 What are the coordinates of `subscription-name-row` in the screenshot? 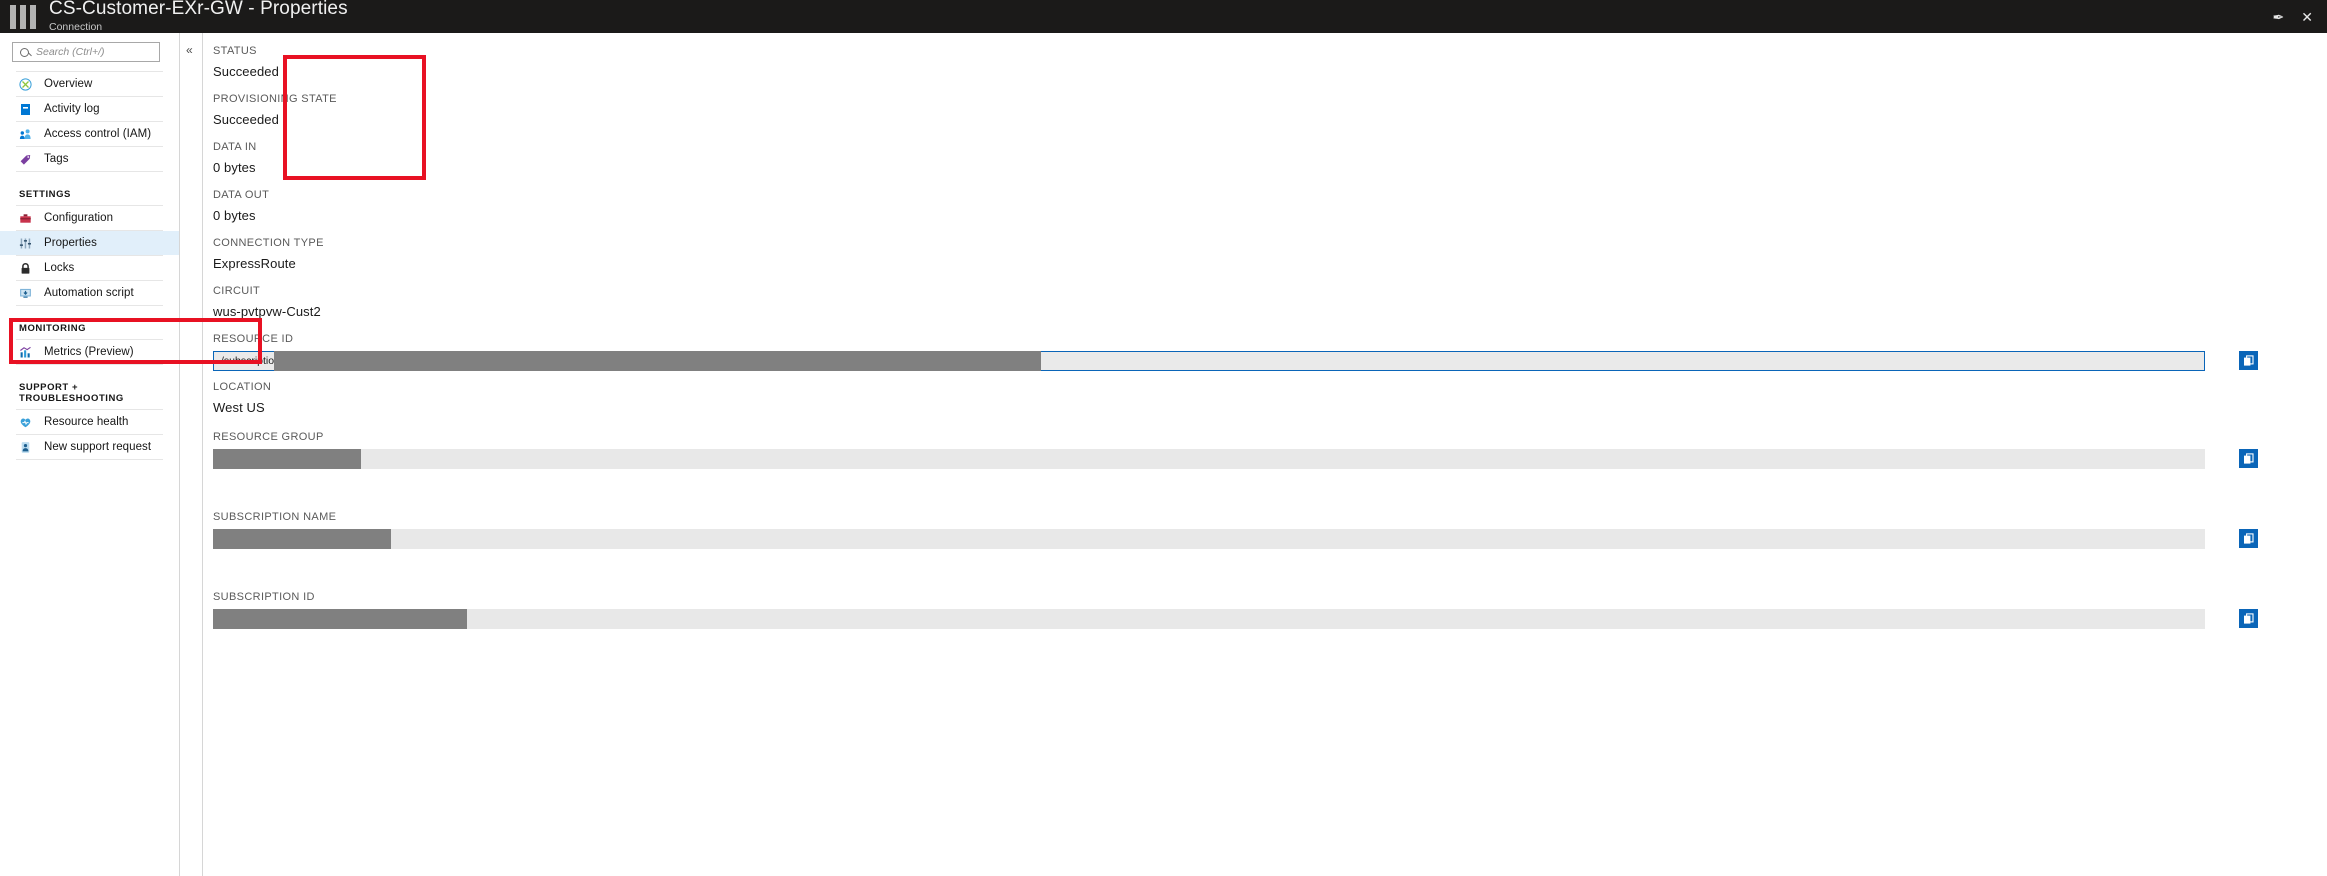 It's located at (1243, 539).